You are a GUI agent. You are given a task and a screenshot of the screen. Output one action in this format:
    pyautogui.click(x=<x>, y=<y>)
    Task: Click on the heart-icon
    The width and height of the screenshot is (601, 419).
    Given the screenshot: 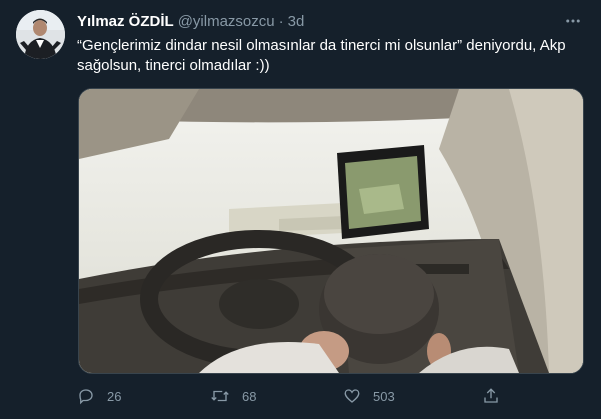 What is the action you would take?
    pyautogui.click(x=352, y=396)
    